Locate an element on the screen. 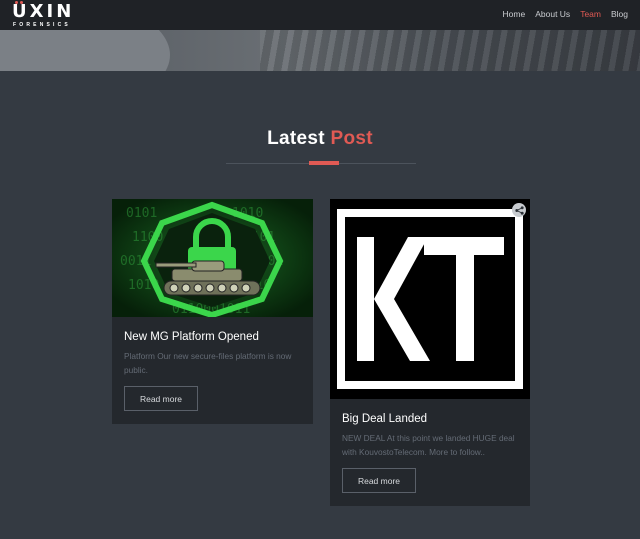 The image size is (640, 539). nav-about-us: About Us is located at coordinates (552, 14).